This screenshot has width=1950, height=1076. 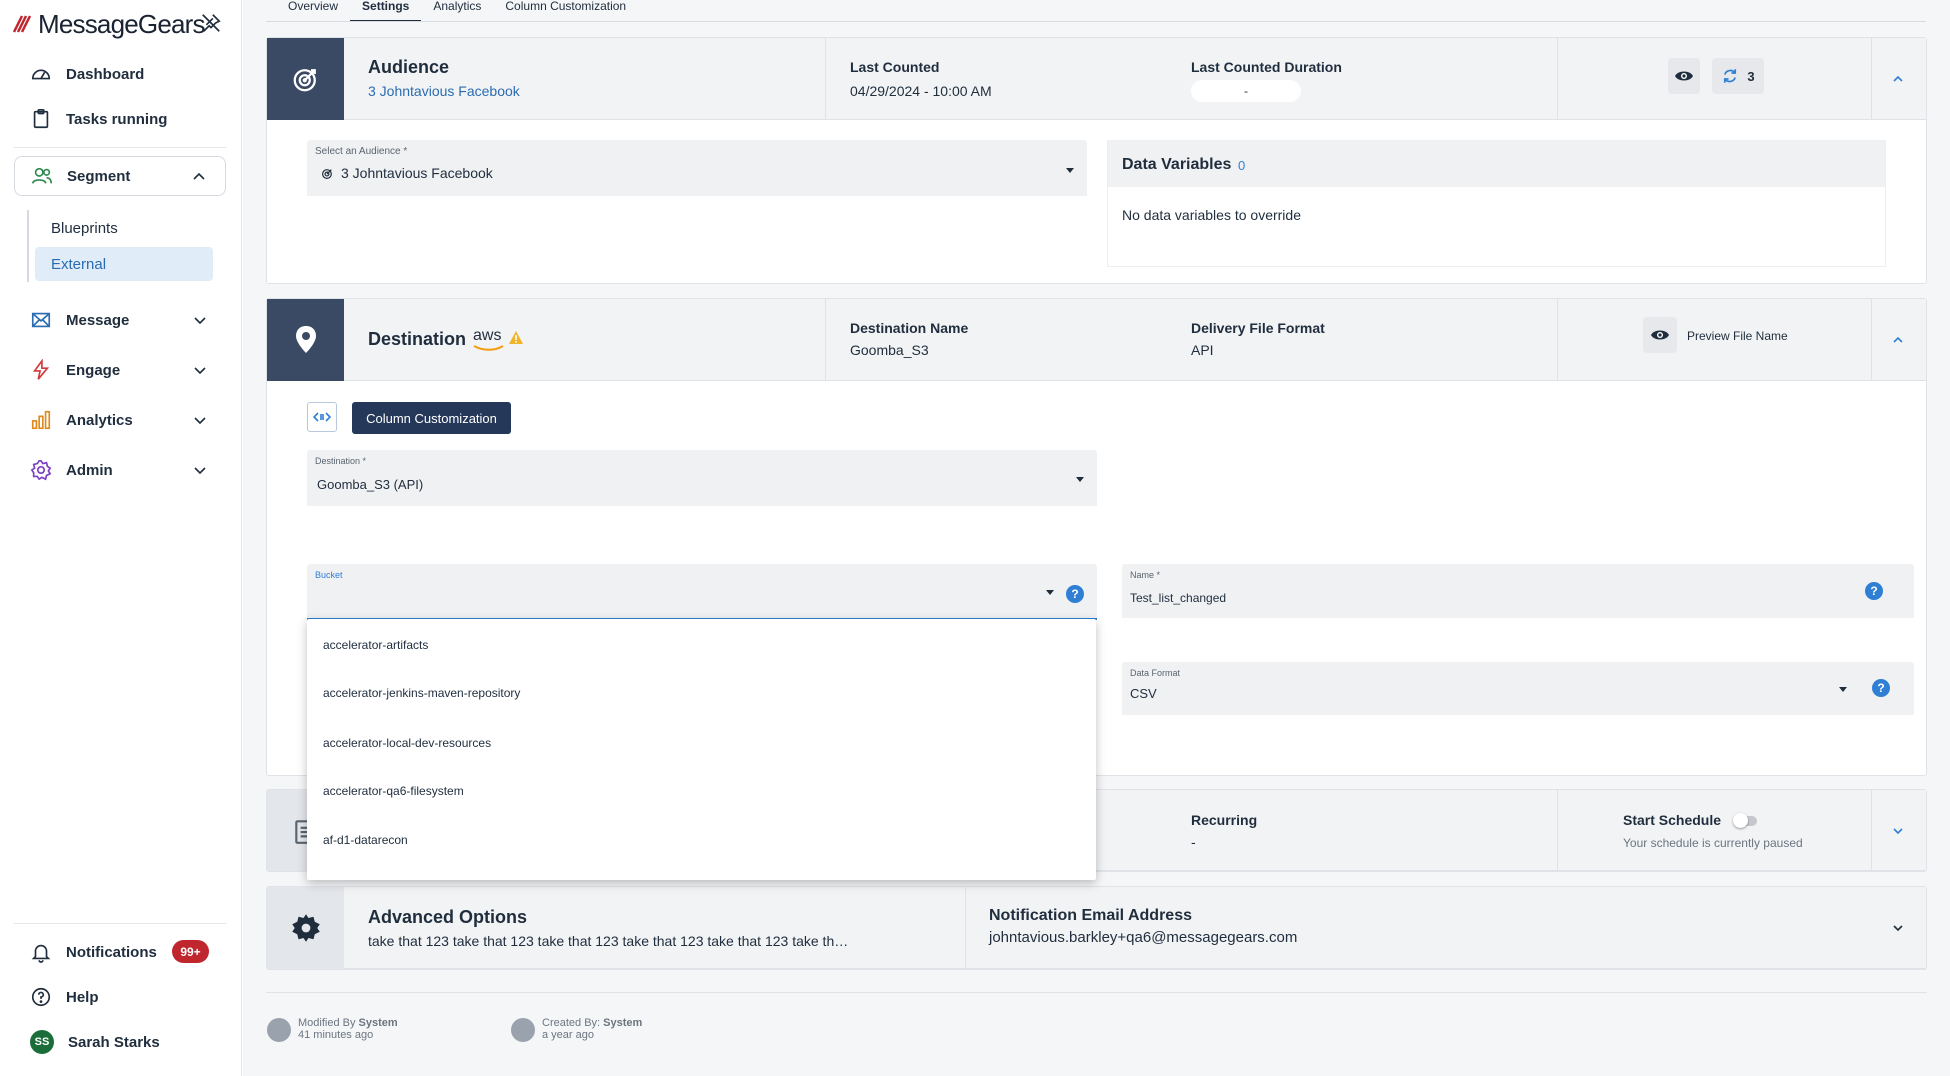 I want to click on audience-subtitle: 3 Johntavious Facebook, so click(x=444, y=91).